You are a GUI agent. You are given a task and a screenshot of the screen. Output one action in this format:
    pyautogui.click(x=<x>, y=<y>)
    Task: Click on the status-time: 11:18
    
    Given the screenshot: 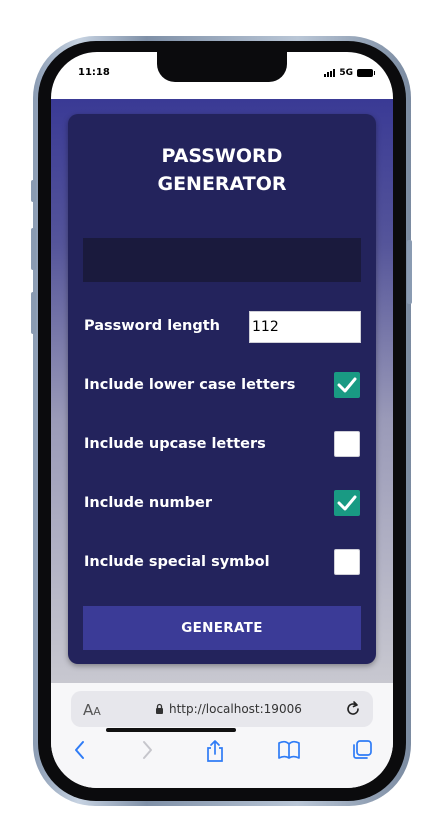 What is the action you would take?
    pyautogui.click(x=94, y=72)
    